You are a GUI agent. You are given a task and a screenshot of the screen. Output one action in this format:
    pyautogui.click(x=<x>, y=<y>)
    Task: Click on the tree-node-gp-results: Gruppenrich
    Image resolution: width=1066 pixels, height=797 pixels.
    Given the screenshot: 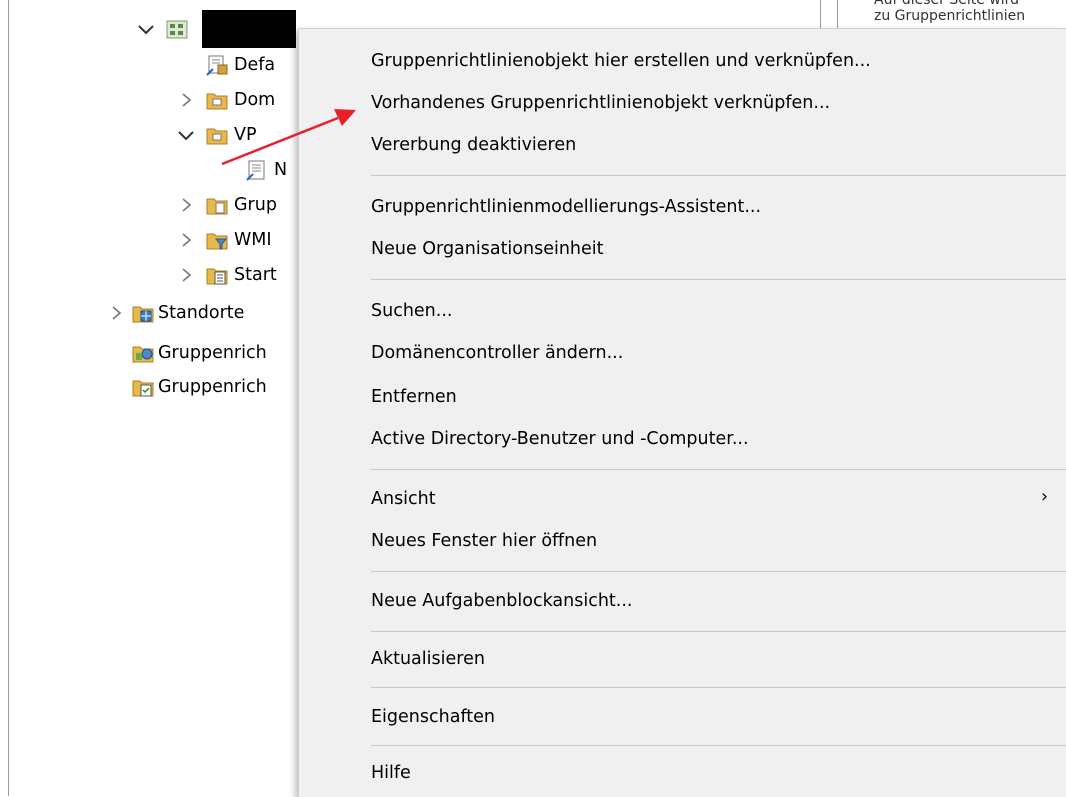 What is the action you would take?
    pyautogui.click(x=199, y=387)
    